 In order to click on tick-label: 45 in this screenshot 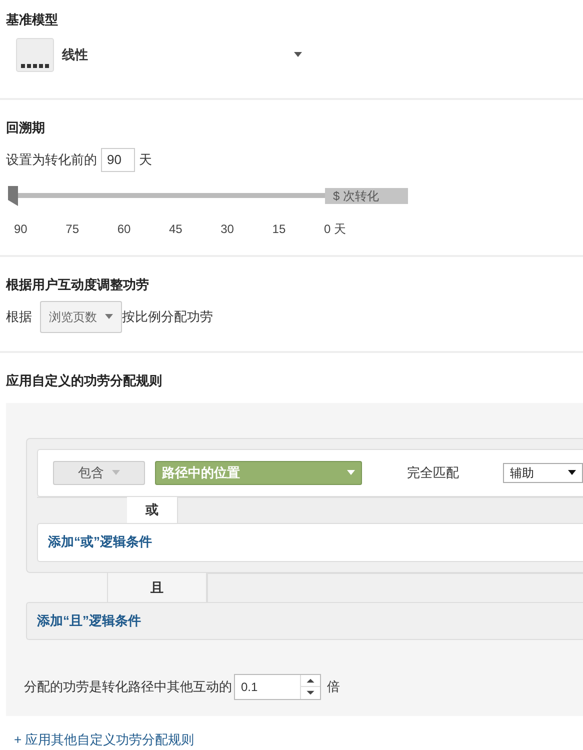, I will do `click(175, 229)`.